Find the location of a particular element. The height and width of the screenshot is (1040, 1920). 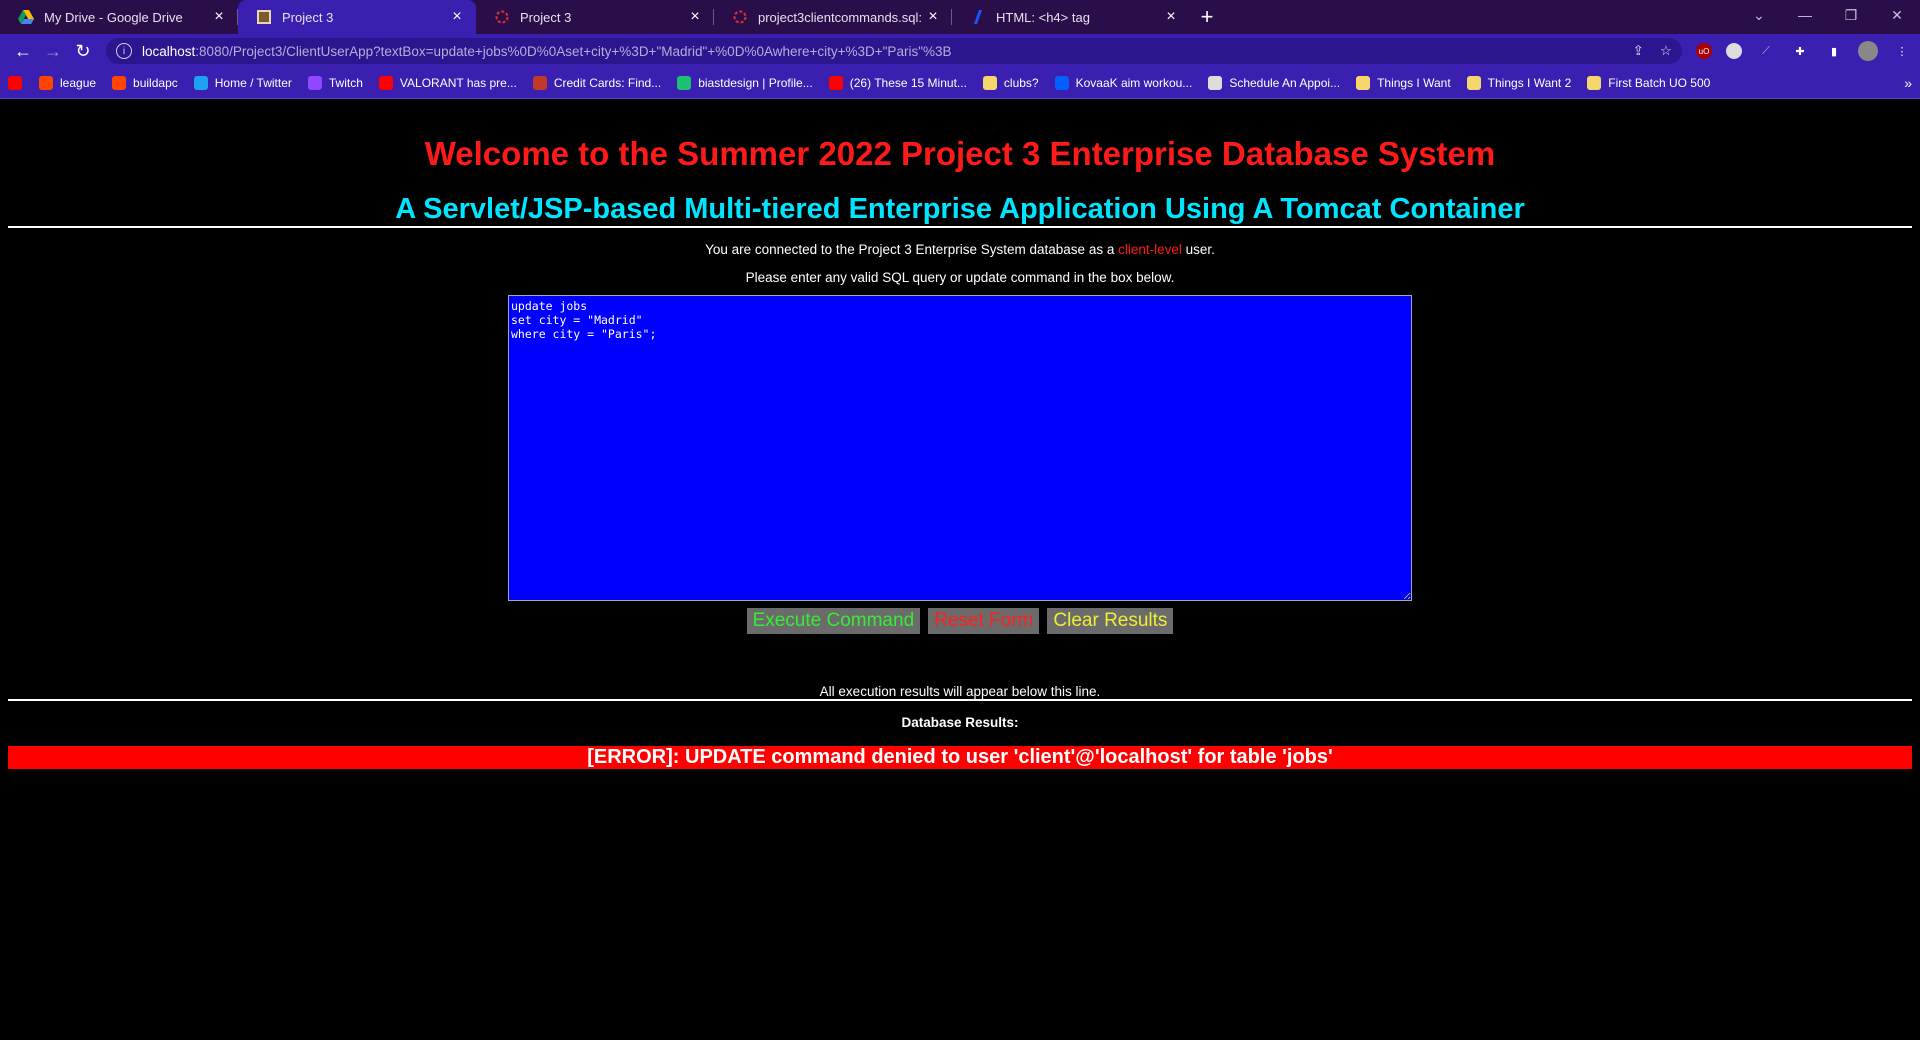

bookmark-item: Things I Want 2 is located at coordinates (1519, 83).